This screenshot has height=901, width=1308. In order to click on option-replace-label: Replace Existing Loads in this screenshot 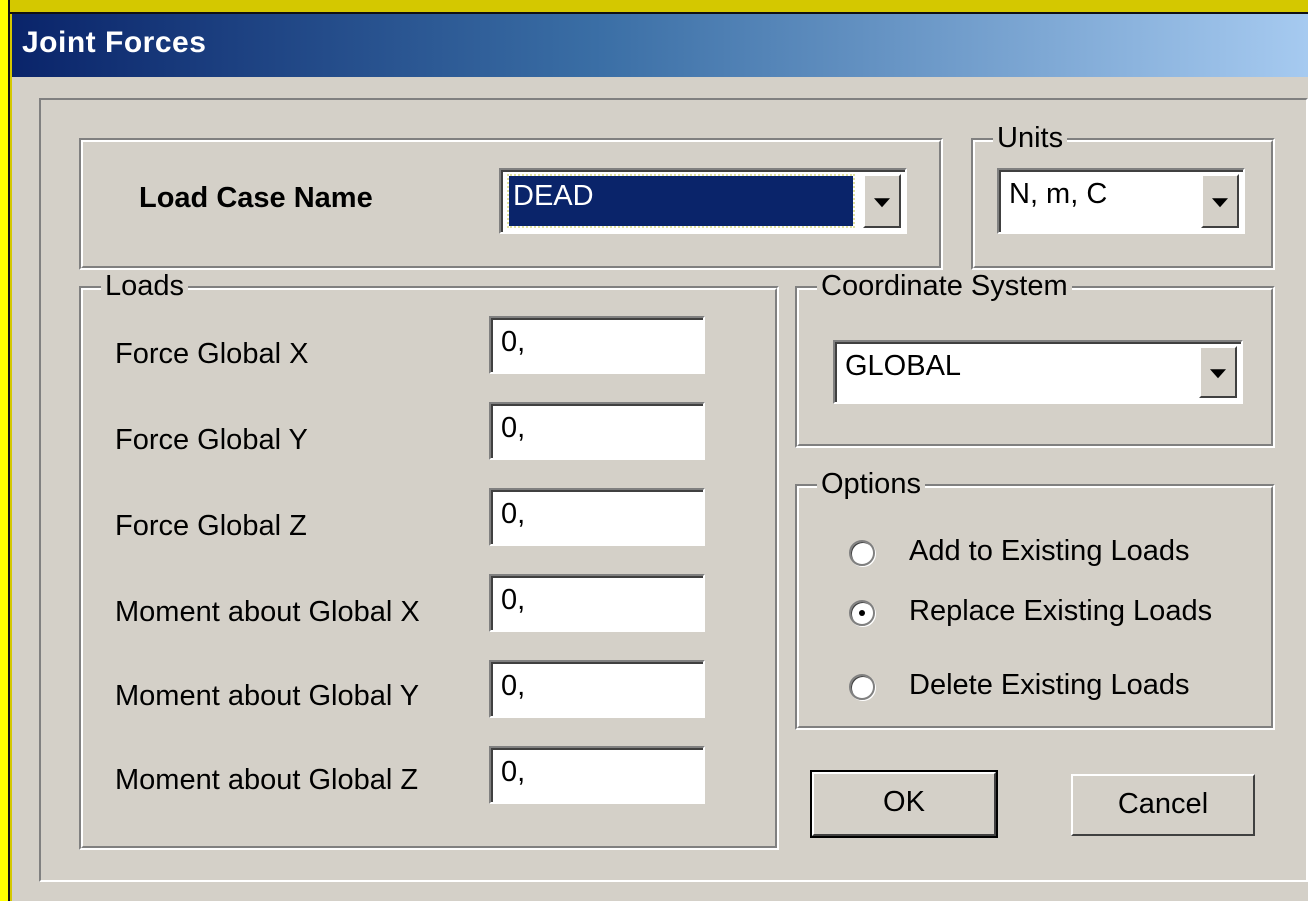, I will do `click(1060, 611)`.